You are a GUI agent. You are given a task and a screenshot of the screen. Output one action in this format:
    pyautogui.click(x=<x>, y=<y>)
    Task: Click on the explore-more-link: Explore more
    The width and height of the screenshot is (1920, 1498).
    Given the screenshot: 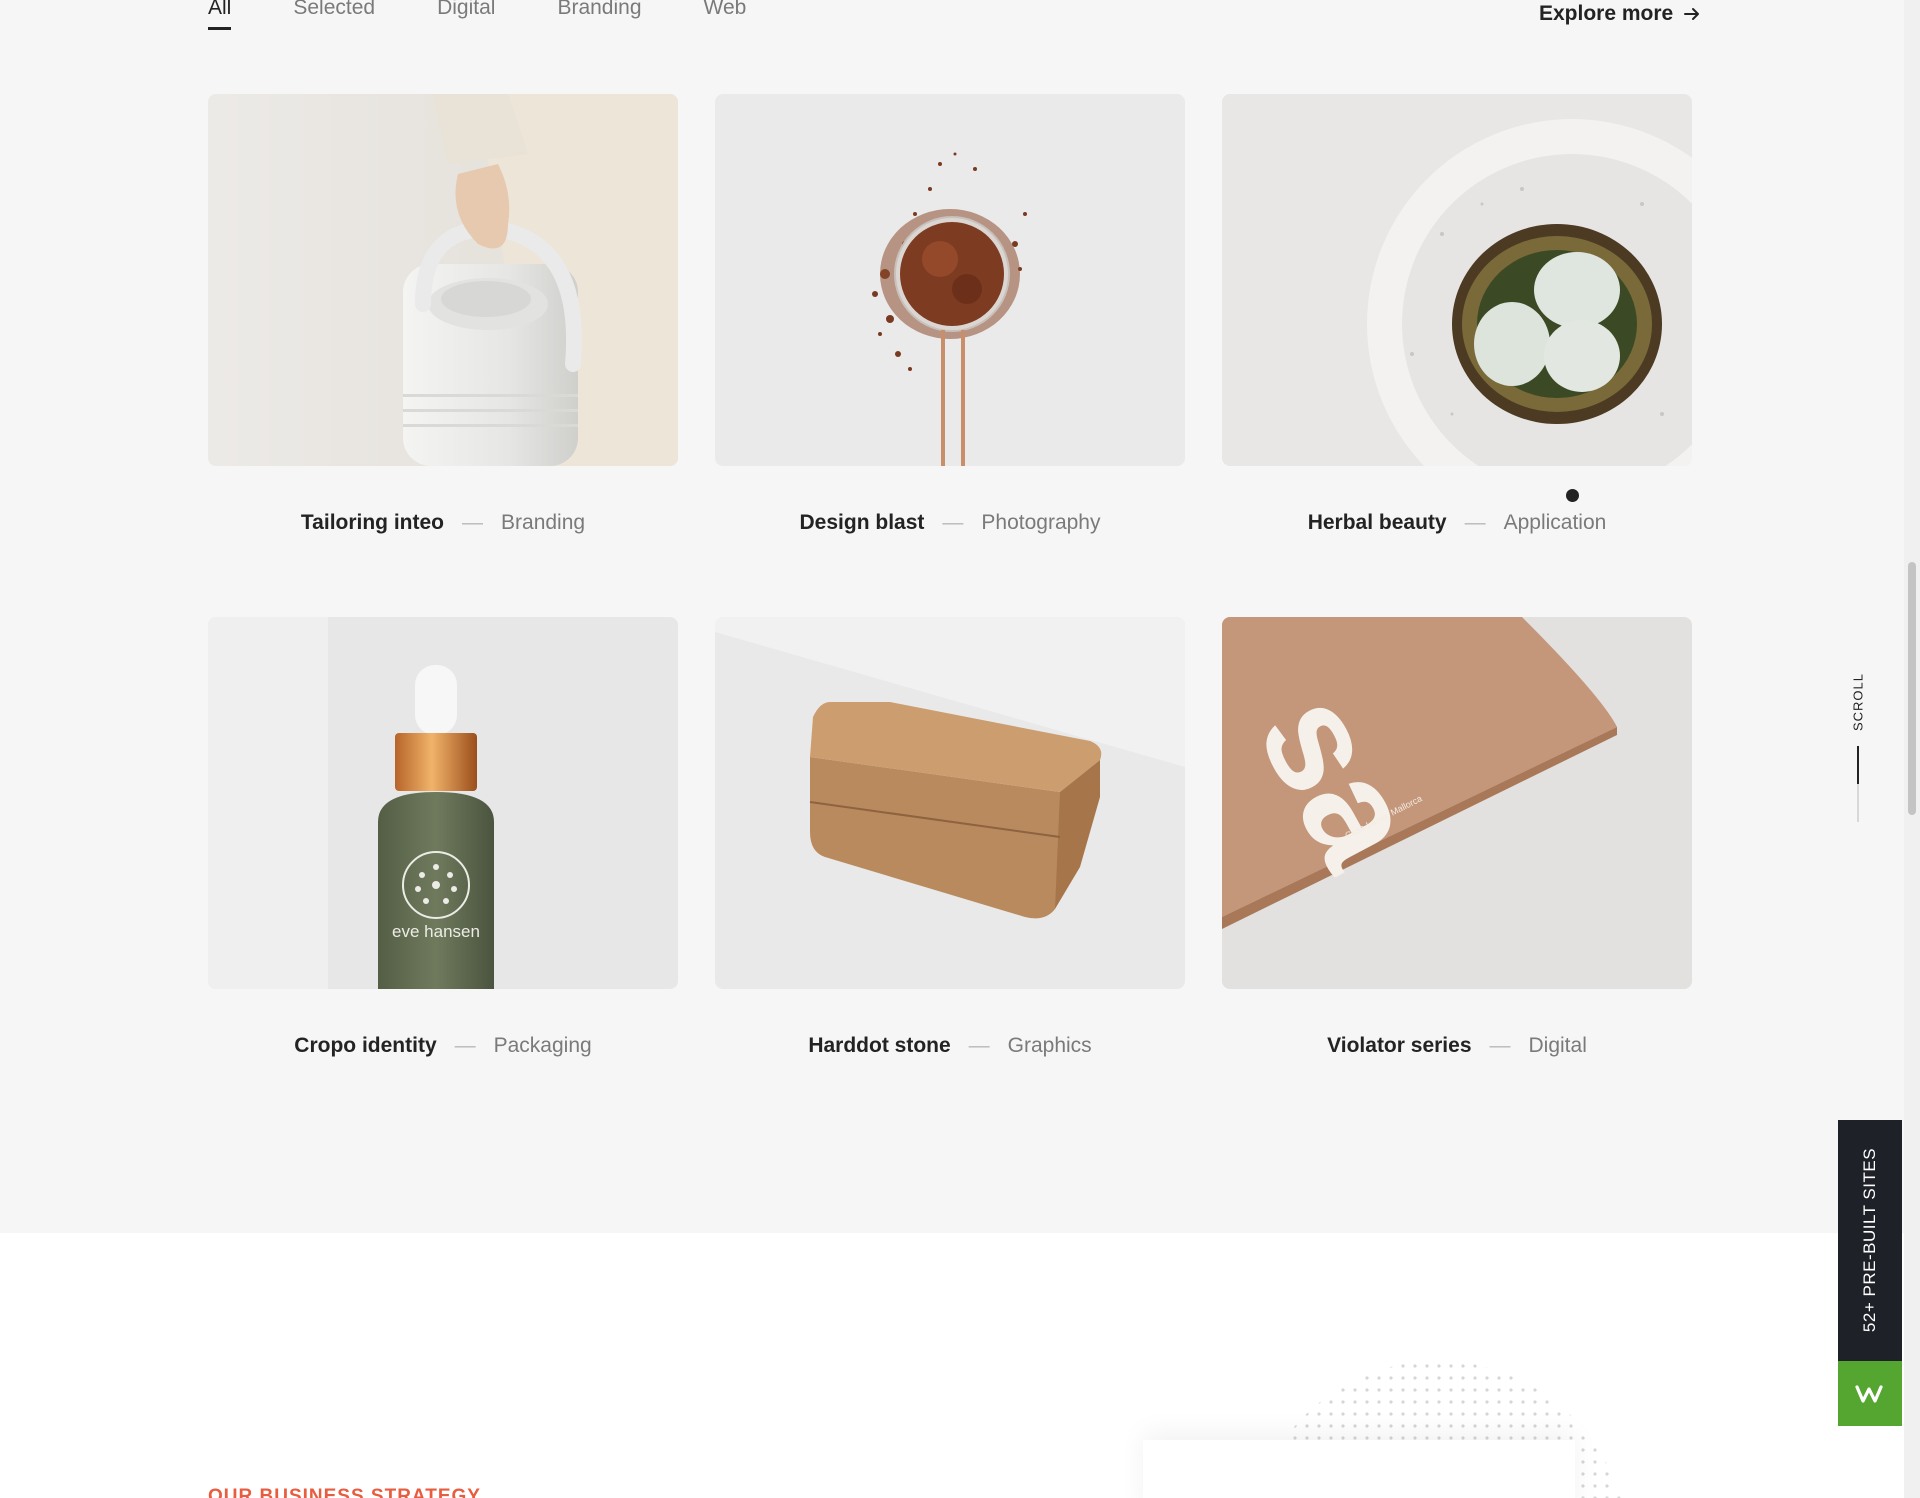 What is the action you would take?
    pyautogui.click(x=1620, y=14)
    